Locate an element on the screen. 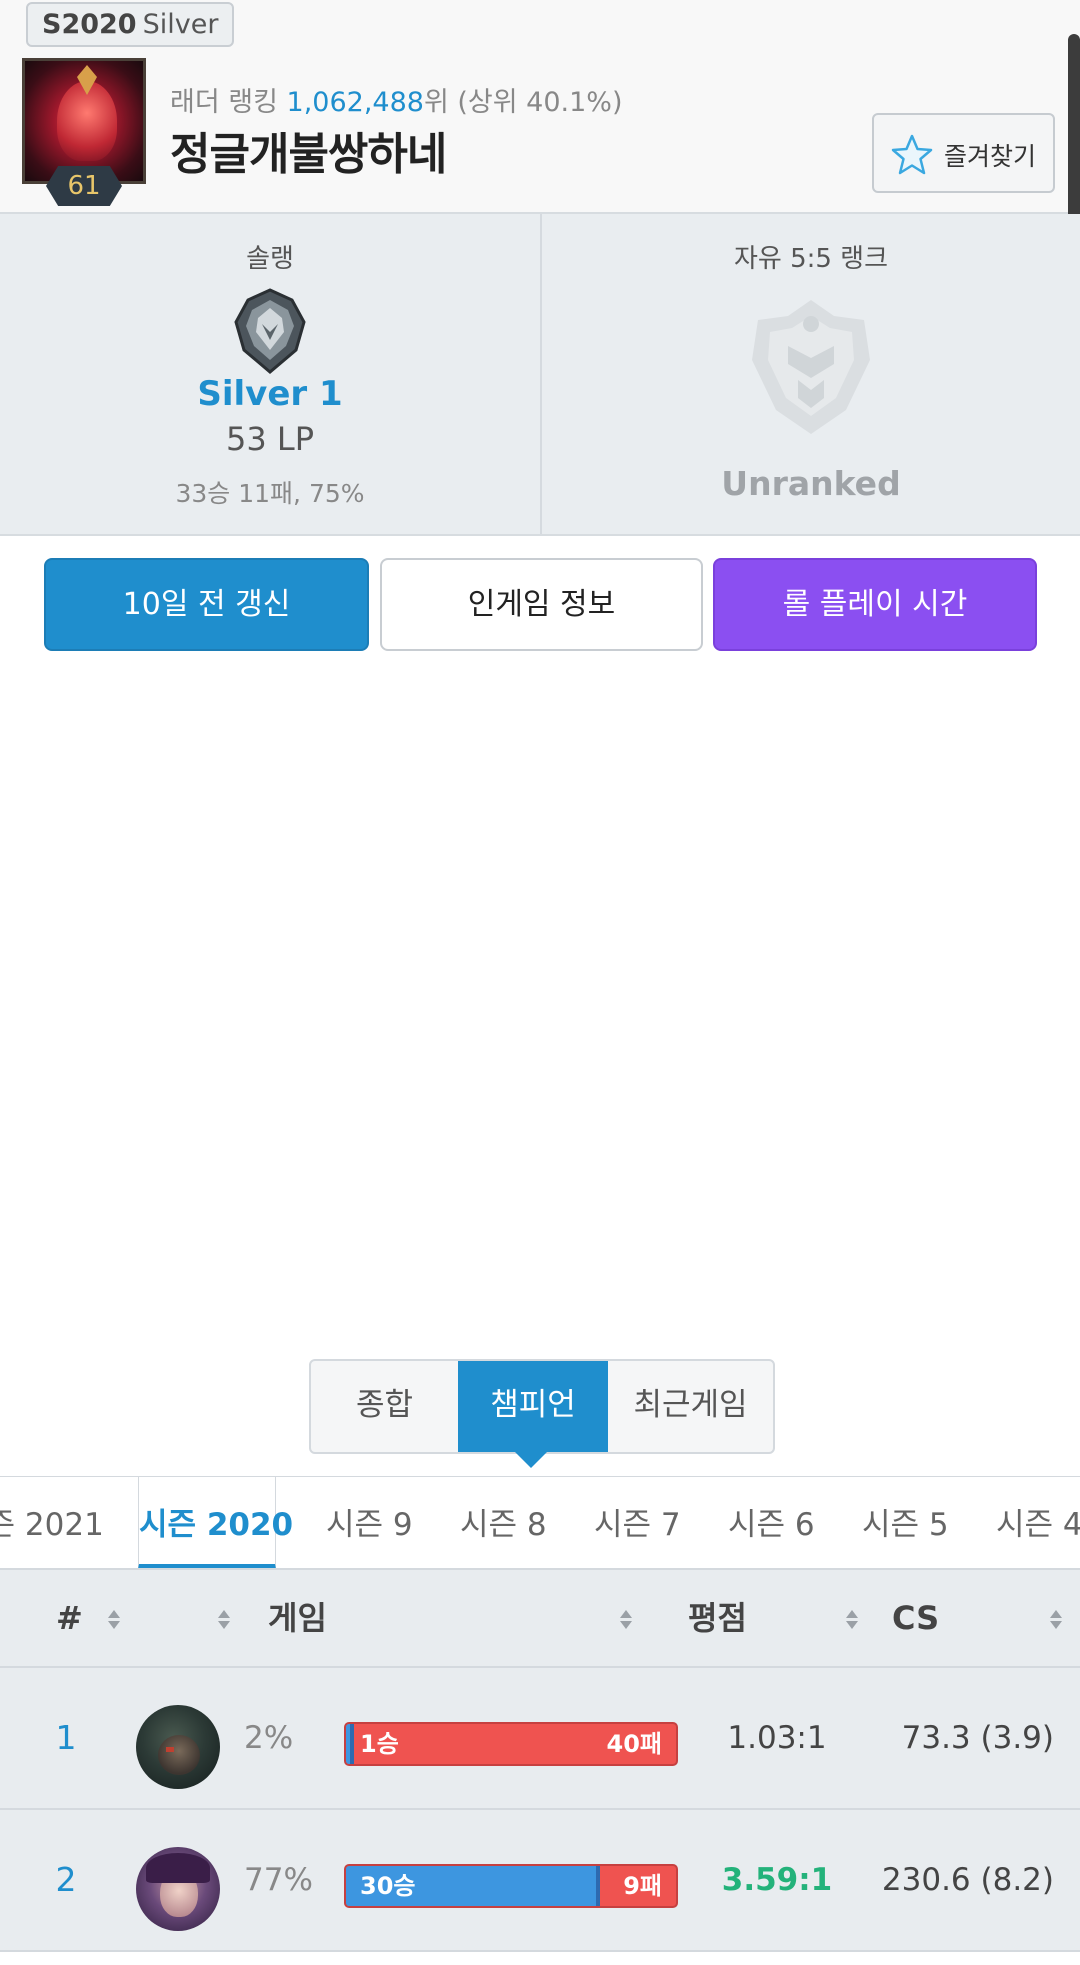 This screenshot has width=1080, height=1965. flex-rank: 자유 5:5 랭크 Unranked is located at coordinates (811, 374).